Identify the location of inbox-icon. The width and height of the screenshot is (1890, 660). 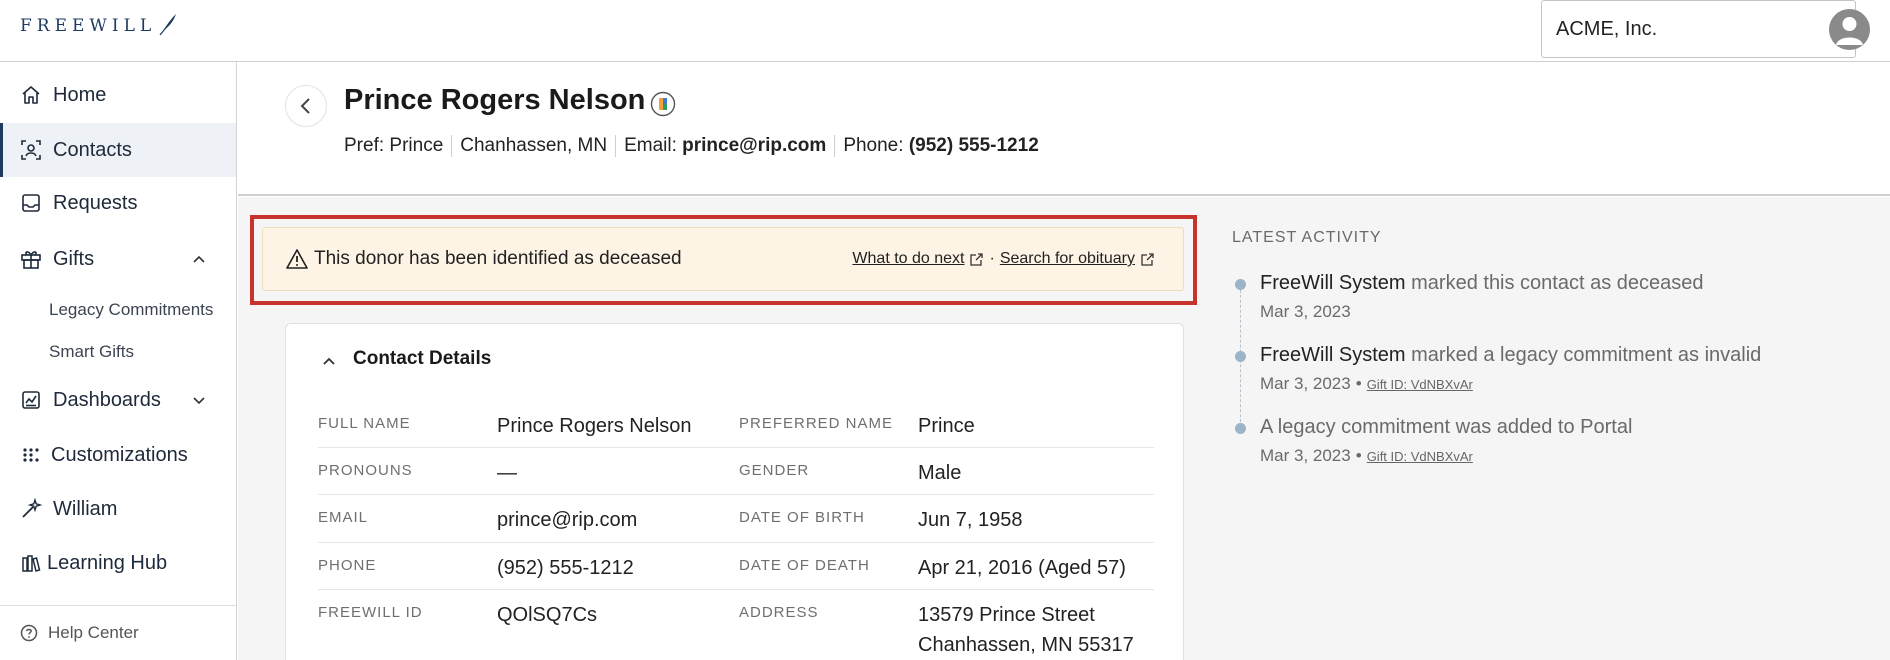
(31, 203).